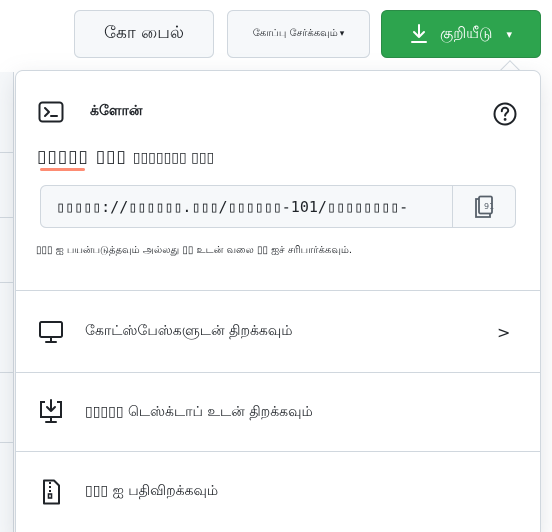  Describe the element at coordinates (278, 492) in the screenshot. I see `download-zip: ▯▯▯ ஐ பதிவிறக்கவும்` at that location.